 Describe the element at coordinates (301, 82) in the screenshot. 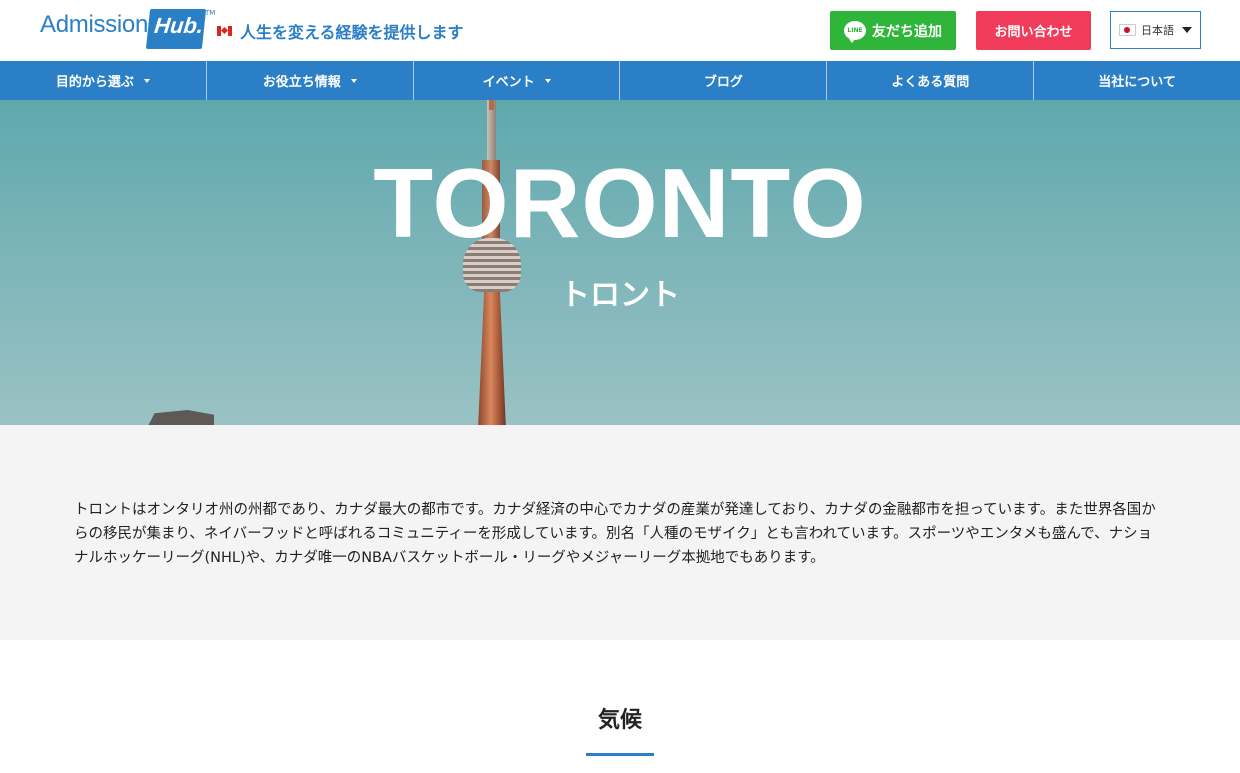

I see `nav-item-label: お役立ち情報` at that location.